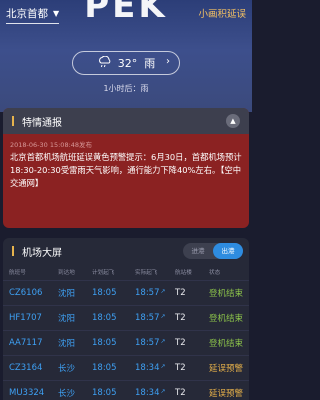 The height and width of the screenshot is (400, 320). I want to click on table-row: HF1707 沈阳 18:05 18:57↗ T2 登机结束, so click(126, 317).